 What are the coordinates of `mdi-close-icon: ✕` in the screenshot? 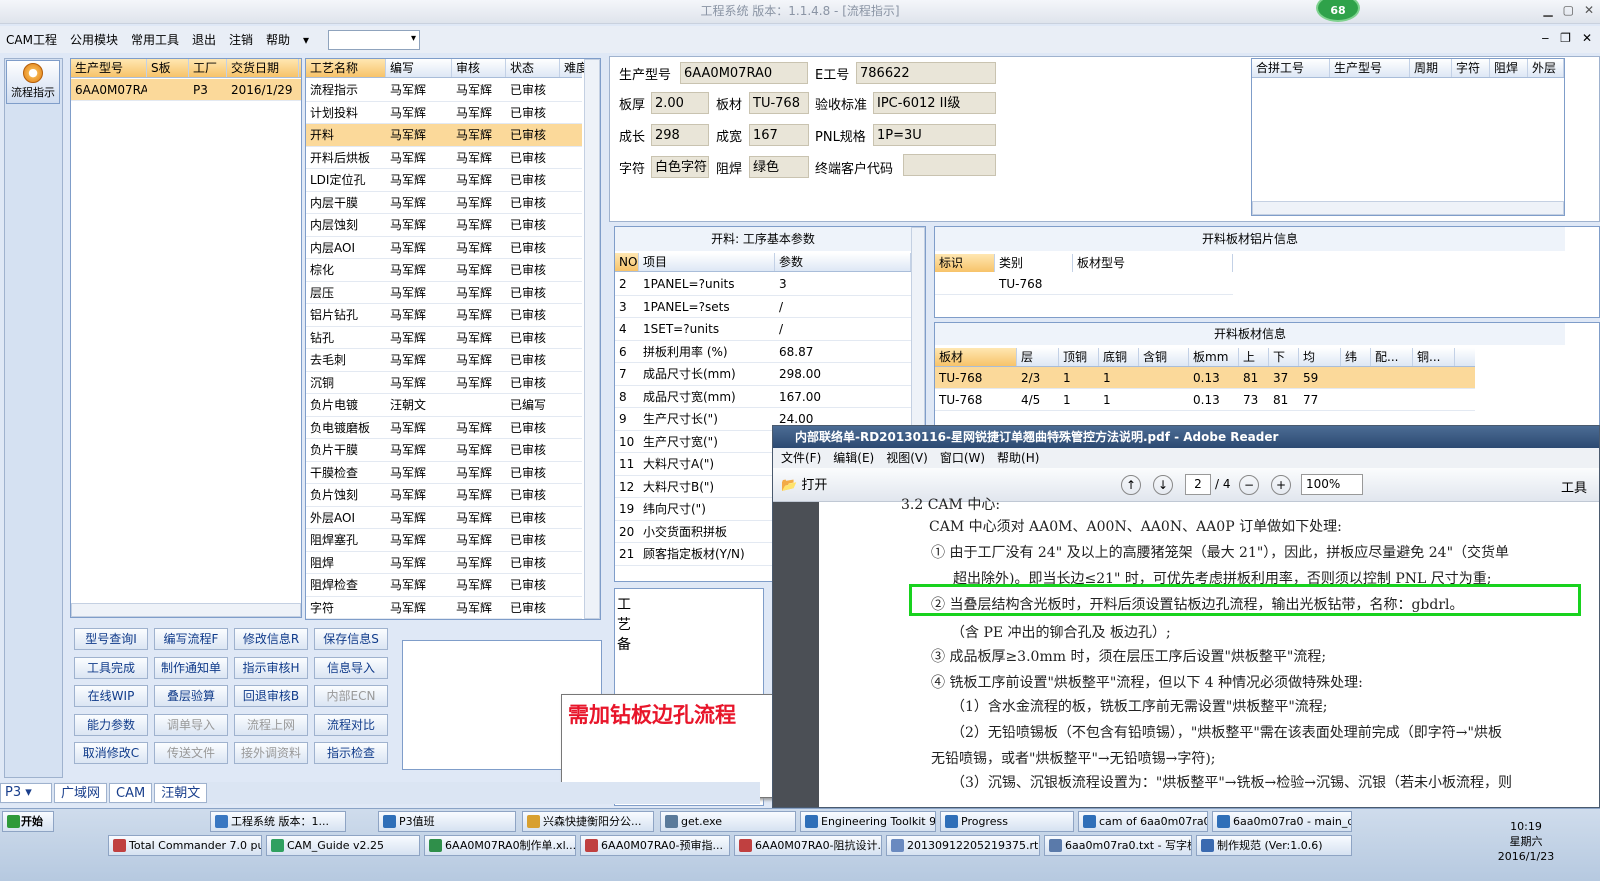 It's located at (1587, 38).